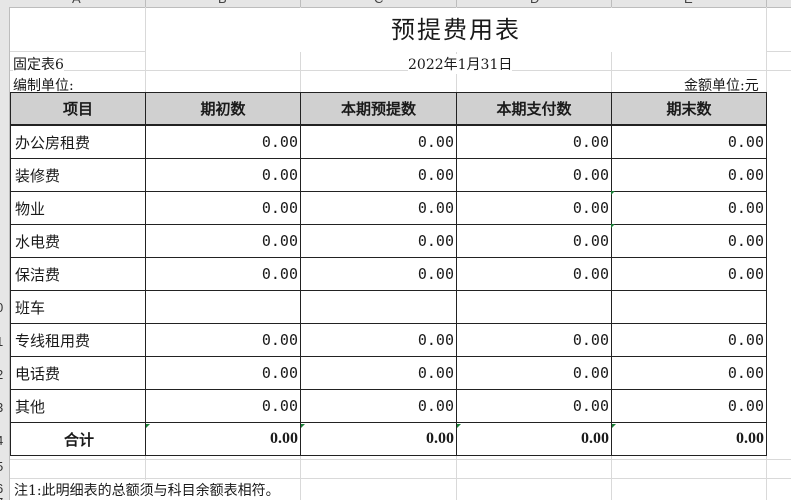 Image resolution: width=791 pixels, height=500 pixels. Describe the element at coordinates (78, 307) in the screenshot. I see `row-label: 班车` at that location.